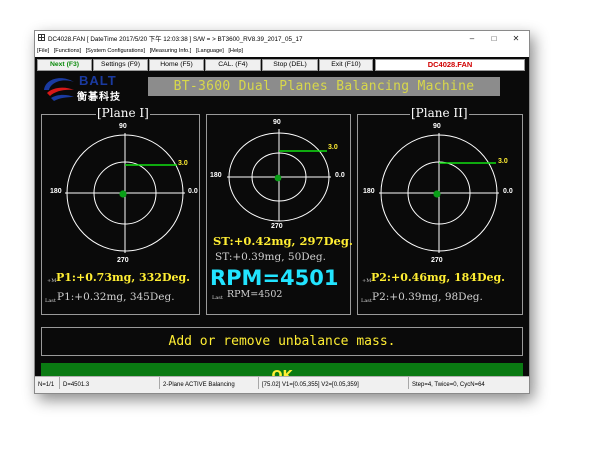  What do you see at coordinates (290, 65) in the screenshot?
I see `stop-button: Stop (DEL)` at bounding box center [290, 65].